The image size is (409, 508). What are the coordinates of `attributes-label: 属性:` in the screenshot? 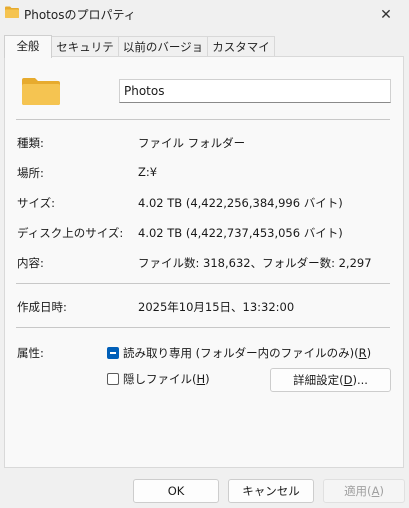 It's located at (30, 353).